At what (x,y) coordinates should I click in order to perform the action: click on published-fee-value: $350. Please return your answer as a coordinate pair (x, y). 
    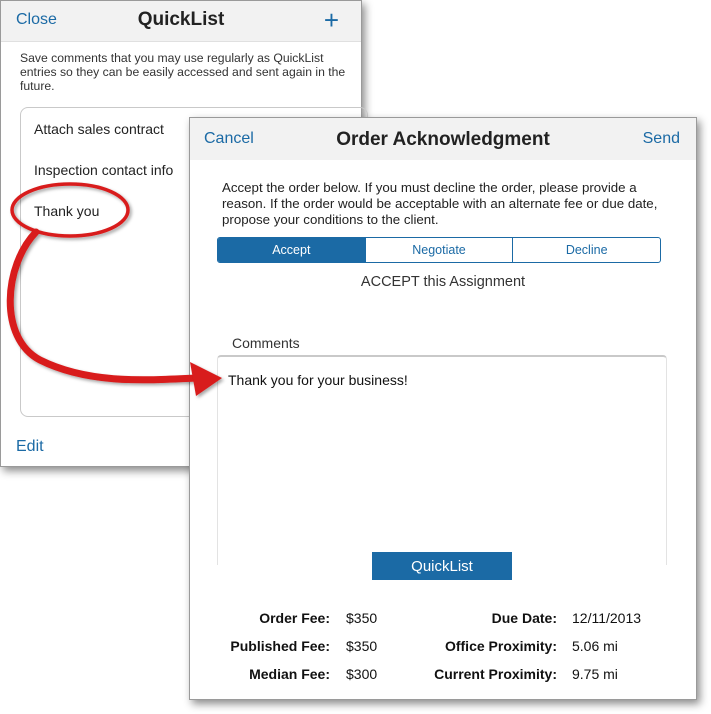
    Looking at the image, I should click on (362, 646).